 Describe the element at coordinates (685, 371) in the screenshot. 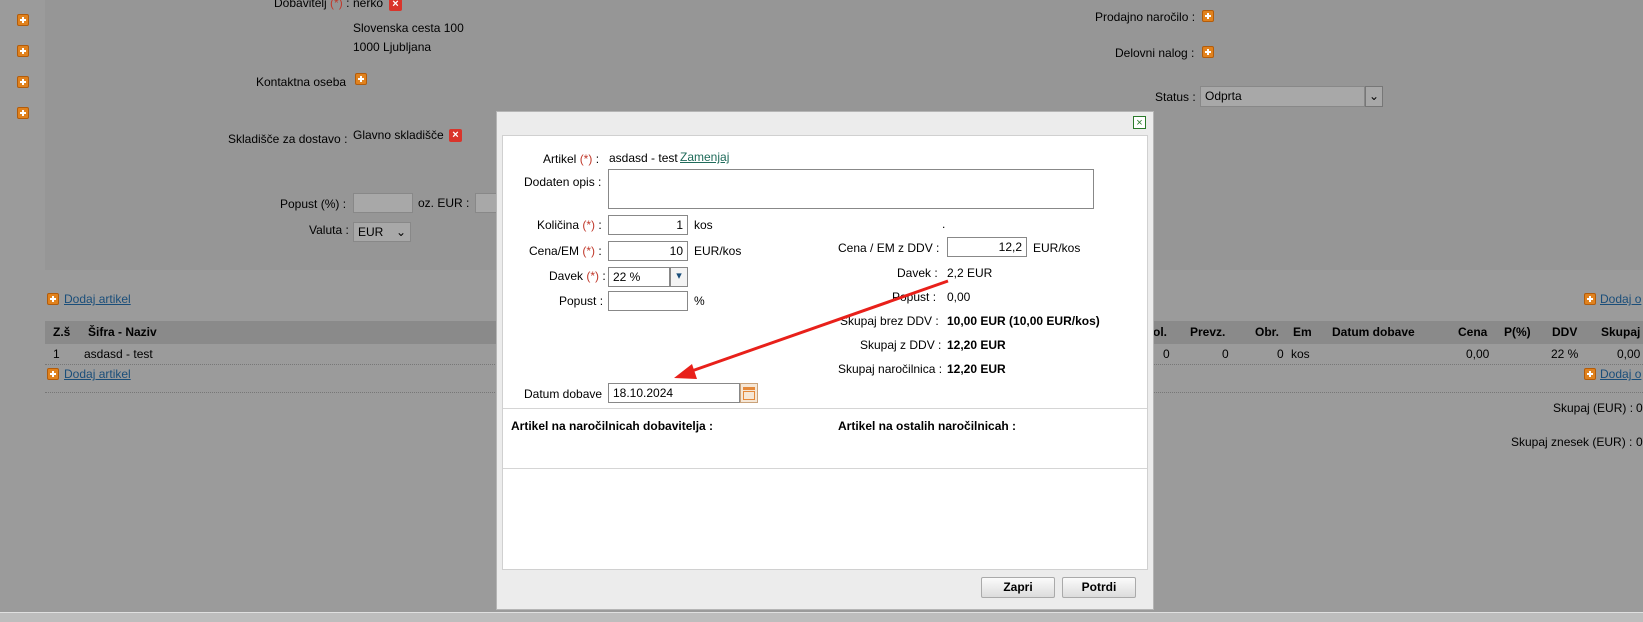

I see `arrow-head` at that location.